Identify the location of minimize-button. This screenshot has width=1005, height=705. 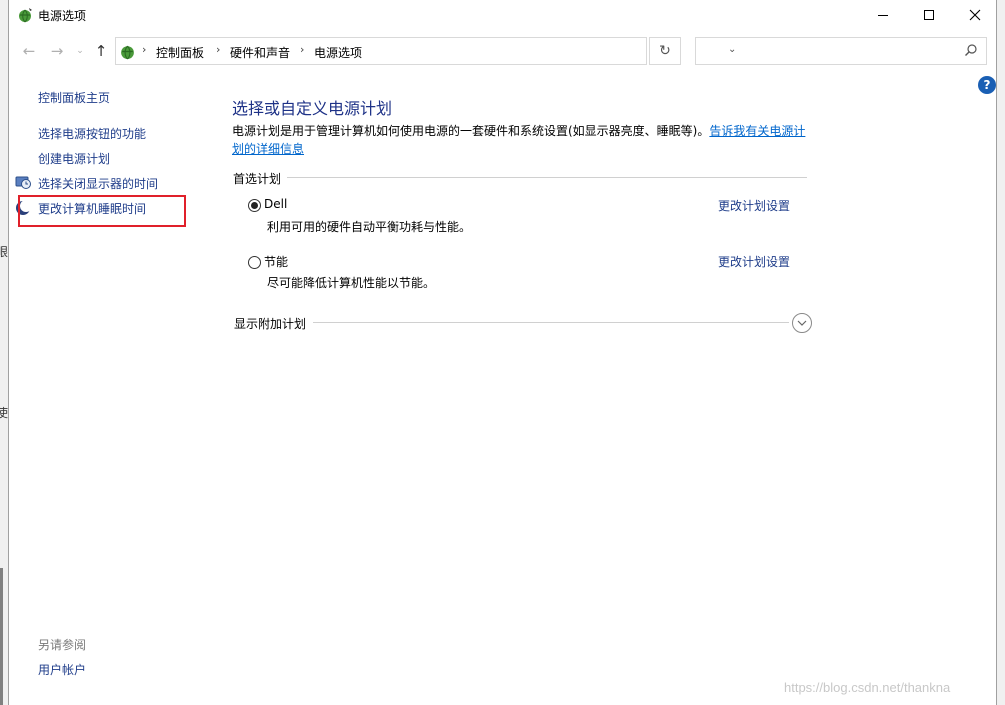
(883, 15).